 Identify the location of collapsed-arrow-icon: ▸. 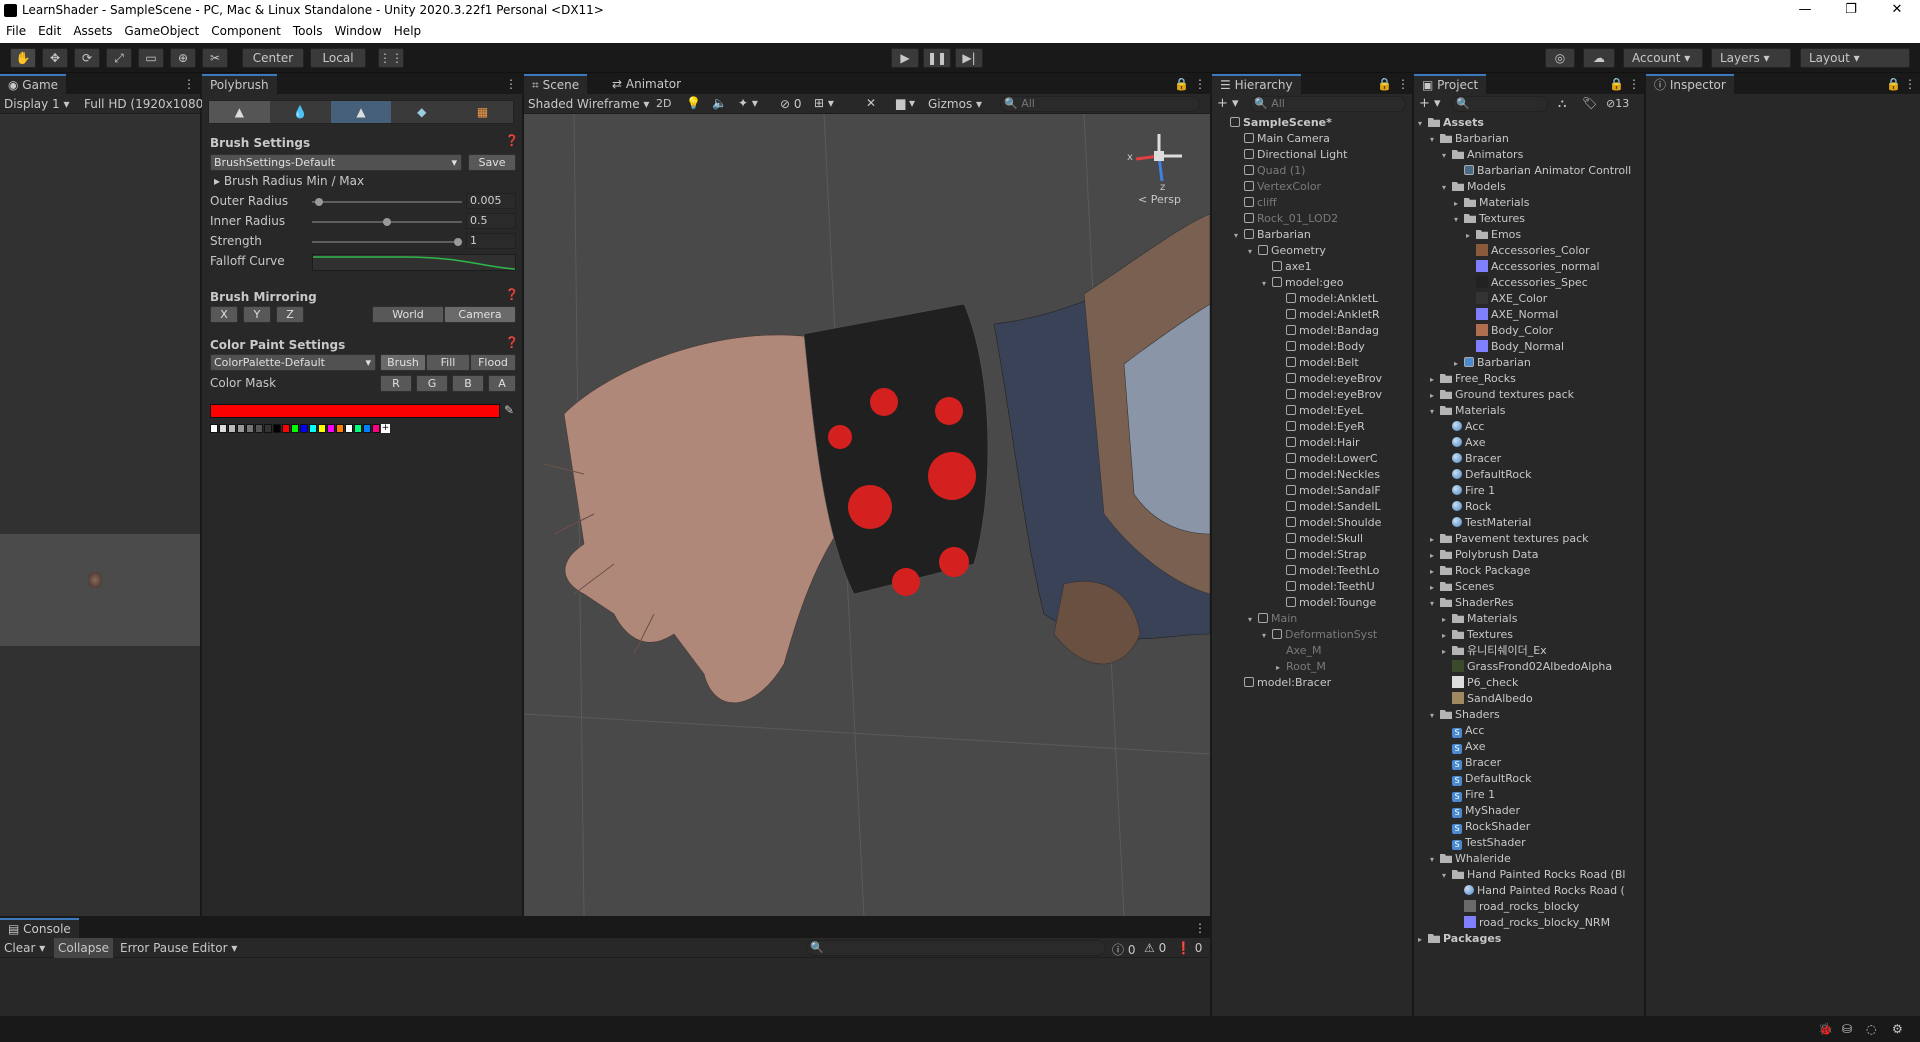
(1435, 571).